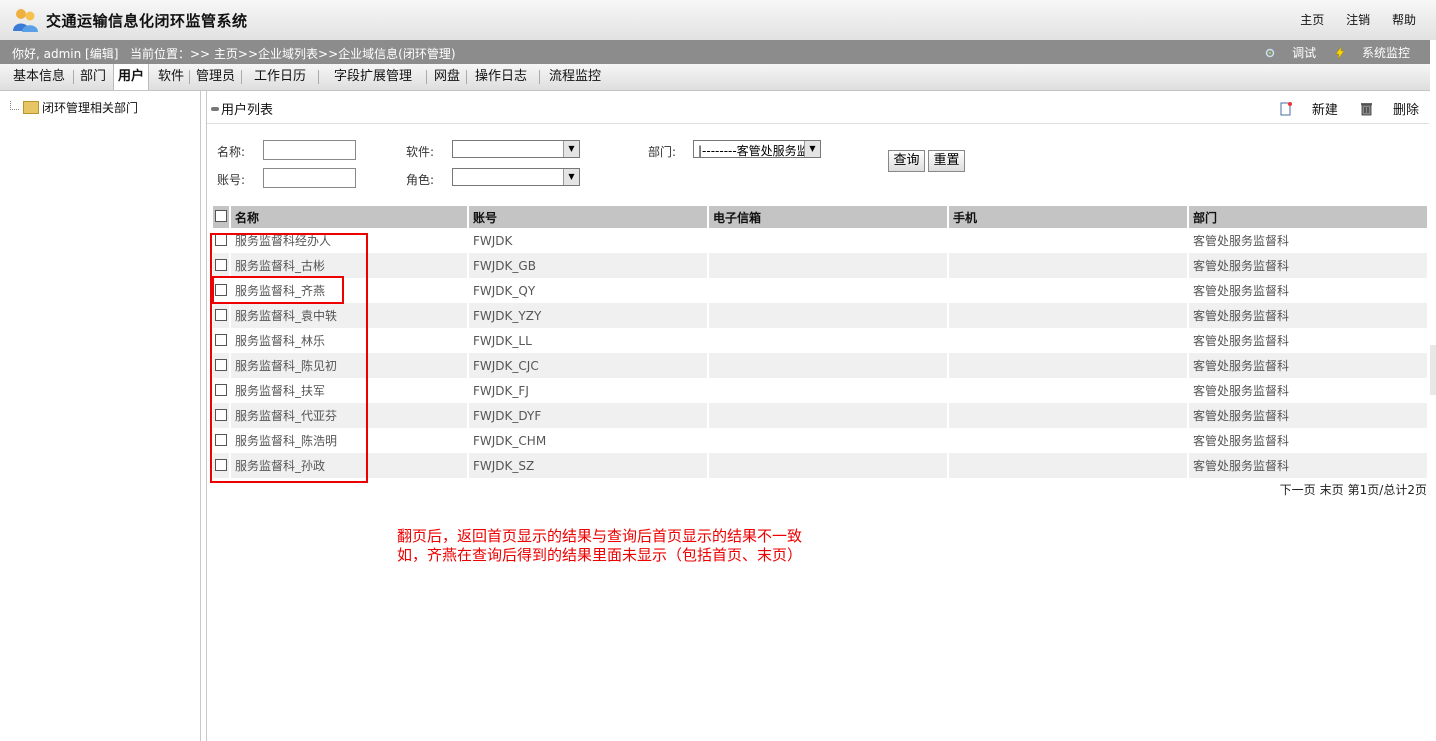 The image size is (1436, 741). Describe the element at coordinates (373, 77) in the screenshot. I see `tab-field-extension: 字段扩展管理` at that location.